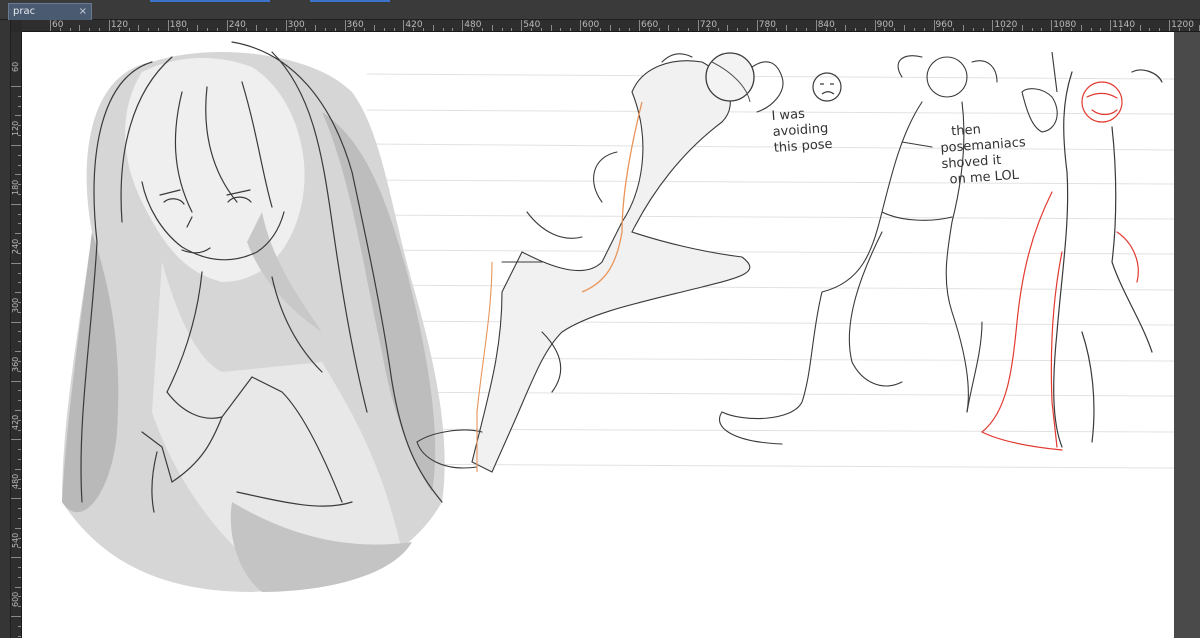 The width and height of the screenshot is (1200, 638). Describe the element at coordinates (83, 11) in the screenshot. I see `close-icon: ×` at that location.